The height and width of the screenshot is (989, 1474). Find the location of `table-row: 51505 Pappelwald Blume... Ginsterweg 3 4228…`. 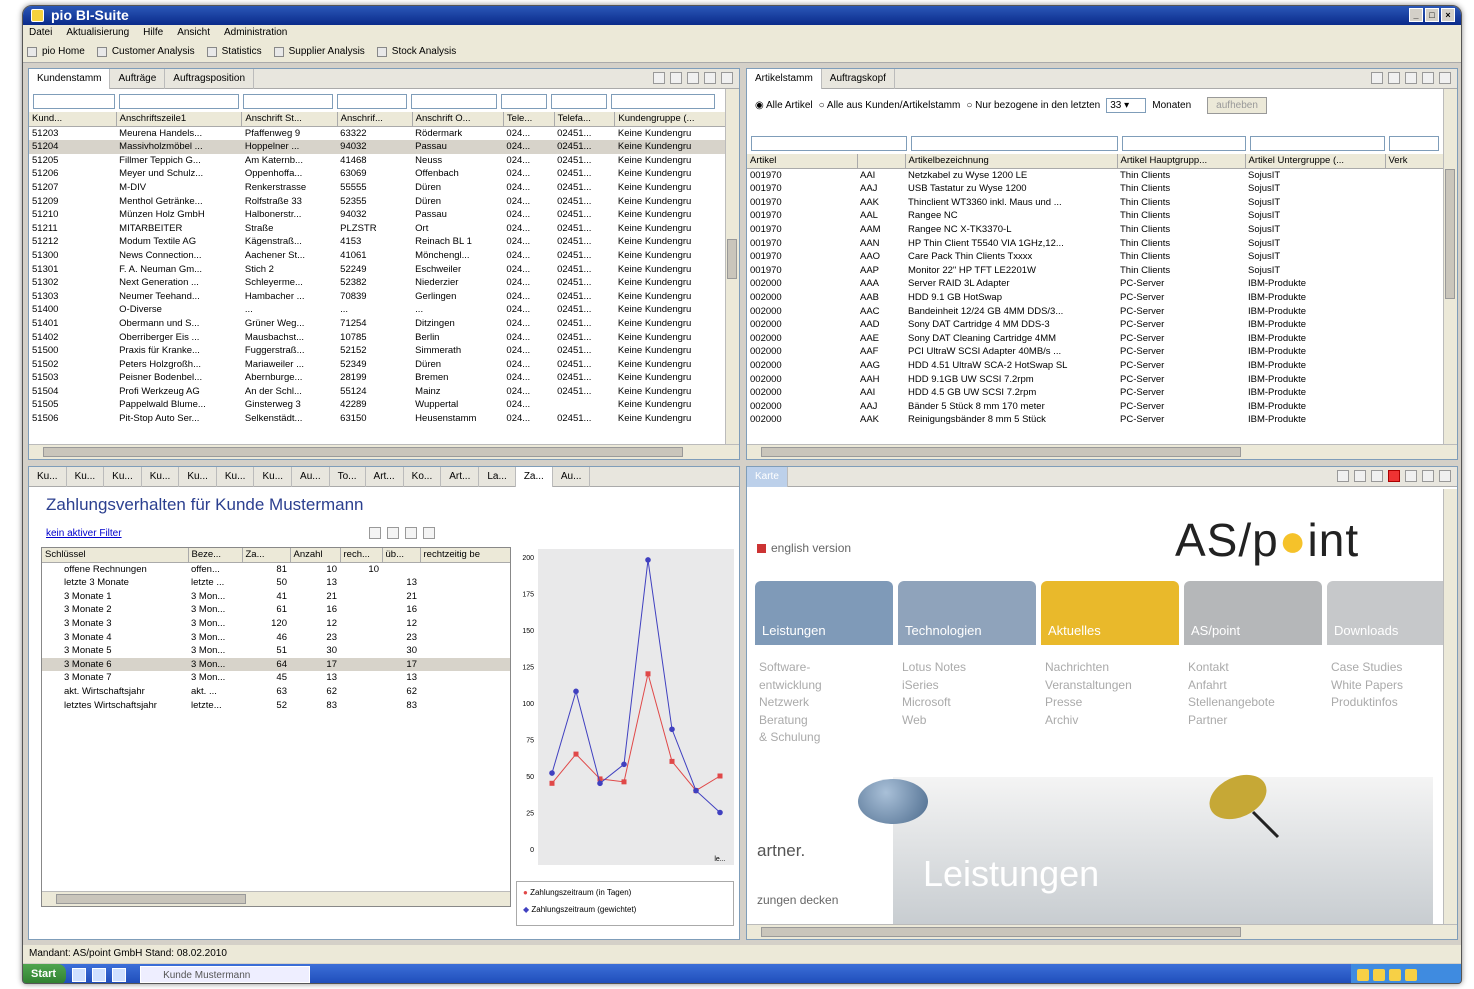

table-row: 51505 Pappelwald Blume... Ginsterweg 3 4228… is located at coordinates (377, 405).